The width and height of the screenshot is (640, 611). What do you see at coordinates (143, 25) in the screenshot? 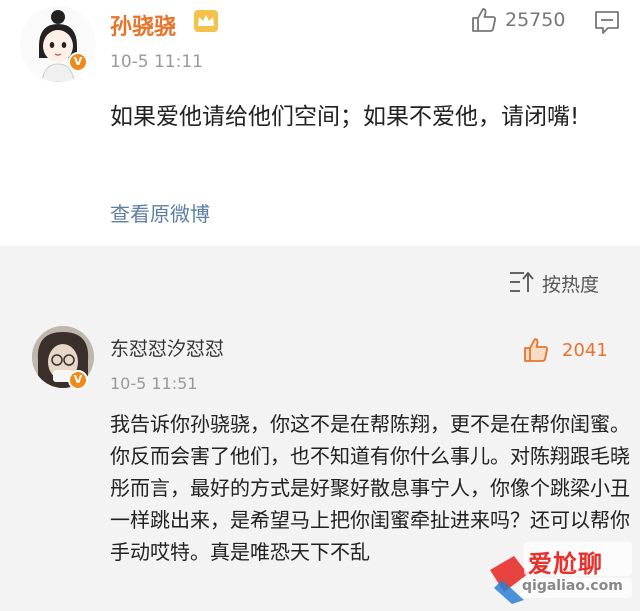
I see `post-author-name: 孙骁骁` at bounding box center [143, 25].